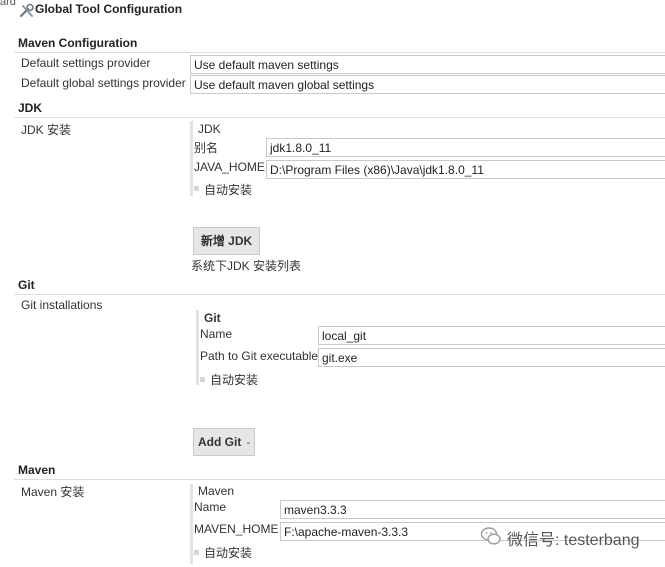 Image resolution: width=665 pixels, height=567 pixels. Describe the element at coordinates (30, 108) in the screenshot. I see `jdk-heading: JDK` at that location.